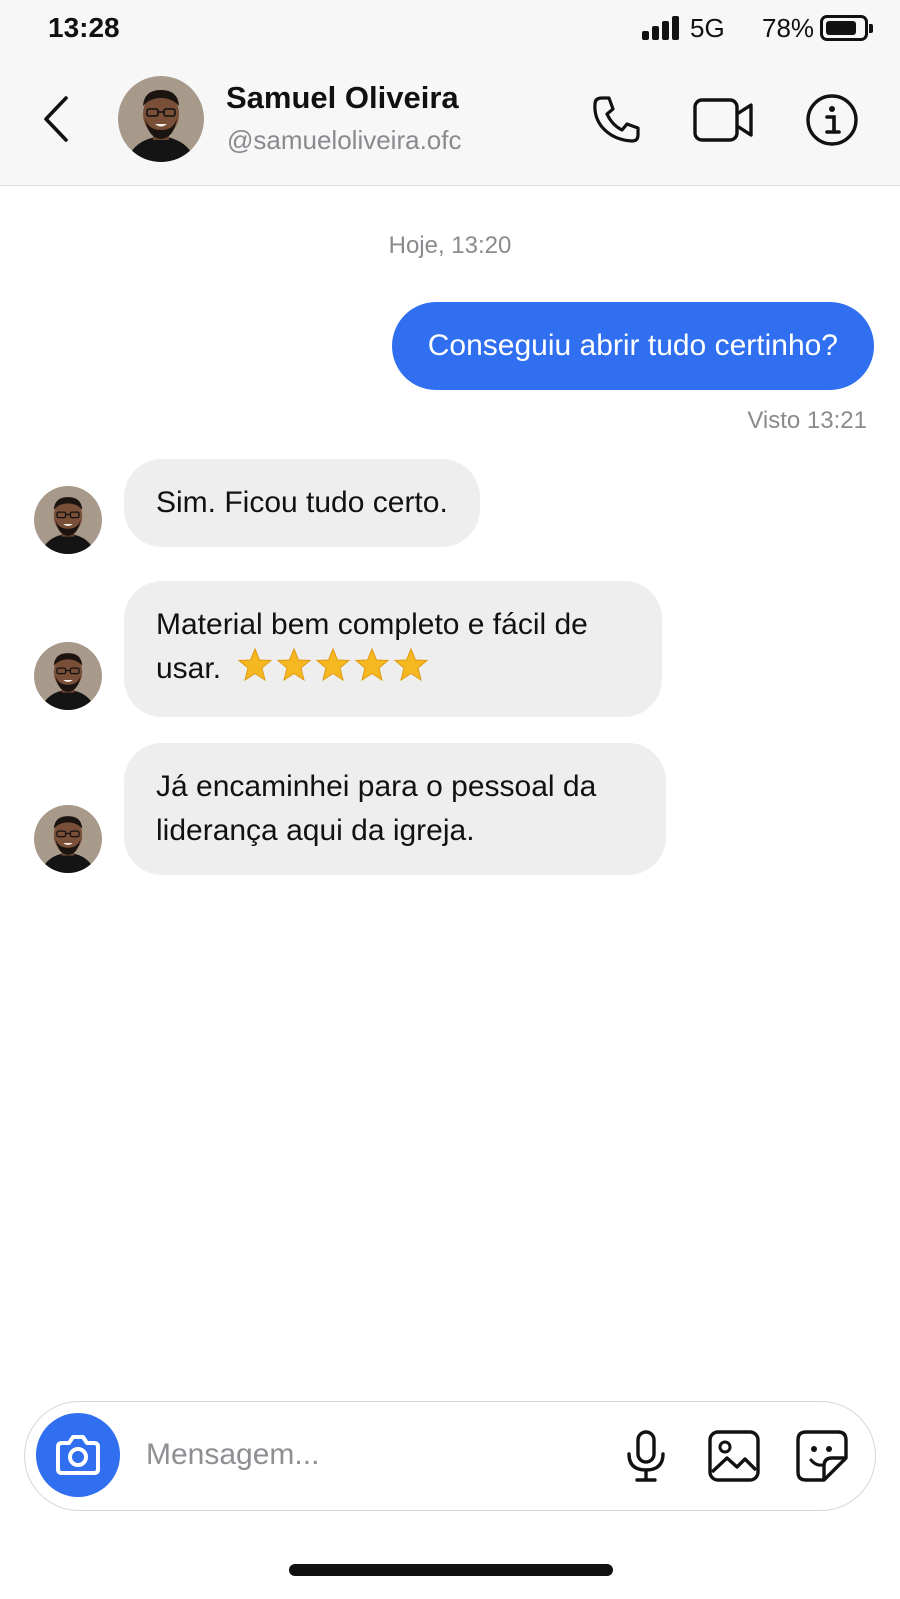  What do you see at coordinates (807, 420) in the screenshot?
I see `seen-status: Visto 13:21` at bounding box center [807, 420].